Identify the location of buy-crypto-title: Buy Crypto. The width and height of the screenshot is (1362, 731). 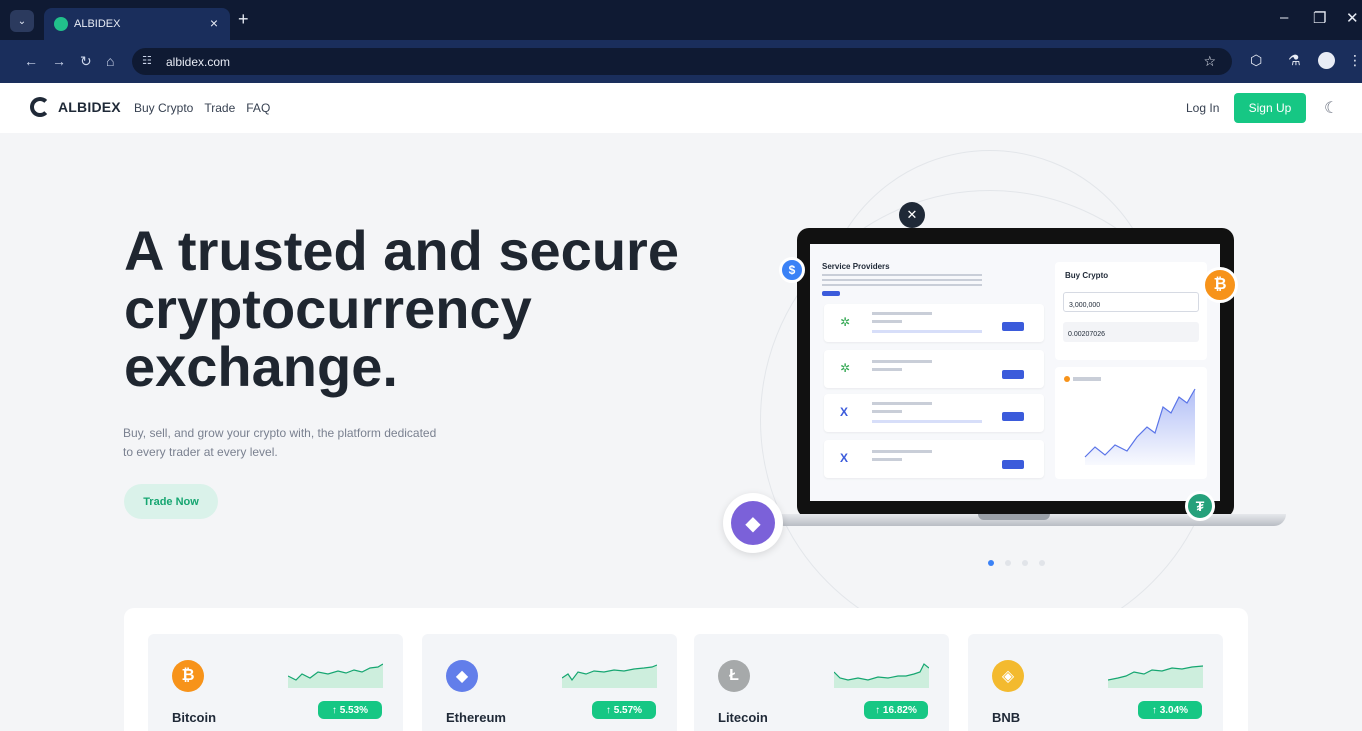
(1087, 275).